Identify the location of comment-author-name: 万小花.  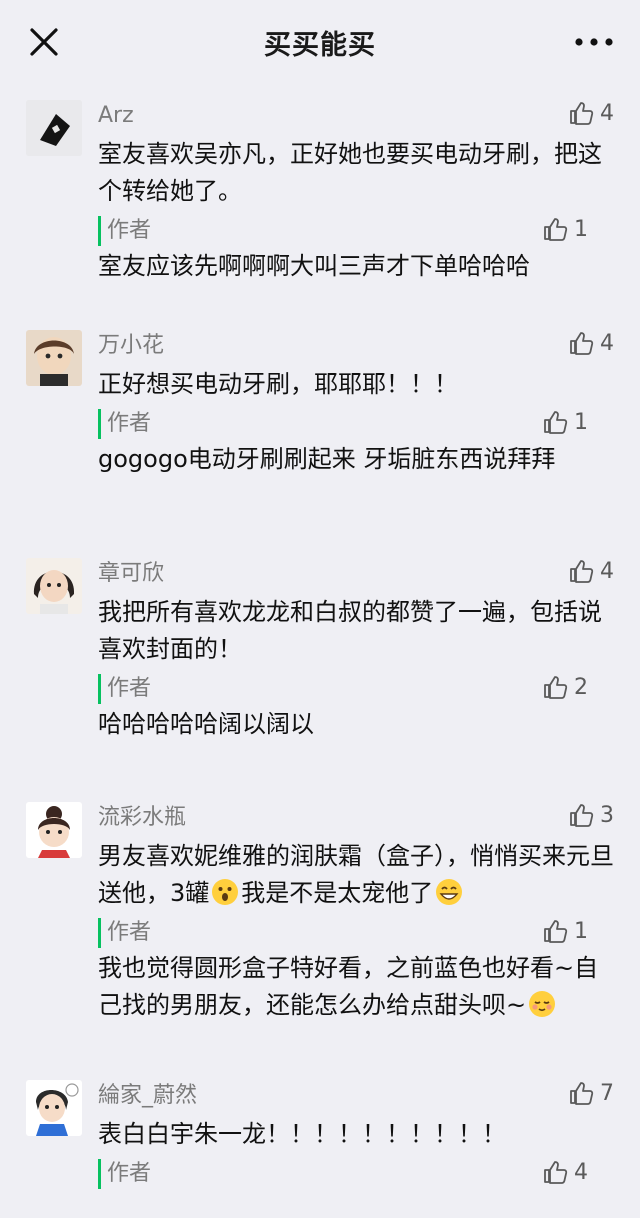
(131, 345).